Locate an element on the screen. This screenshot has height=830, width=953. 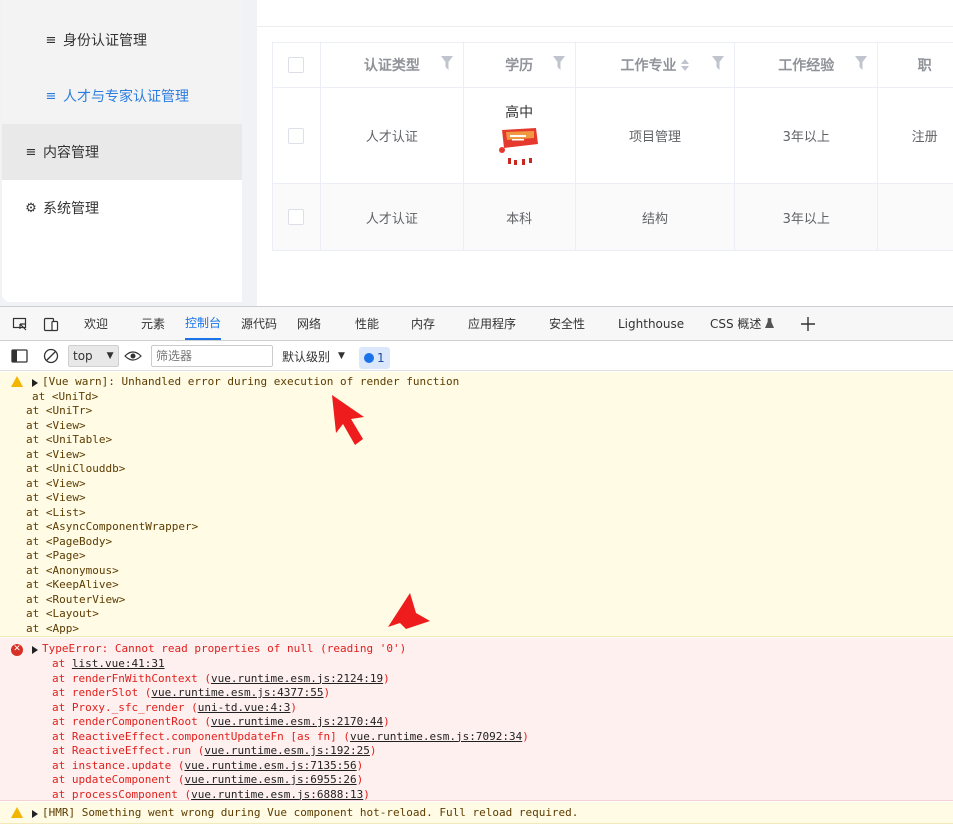
cell-auth-type: 人才认证 is located at coordinates (392, 217).